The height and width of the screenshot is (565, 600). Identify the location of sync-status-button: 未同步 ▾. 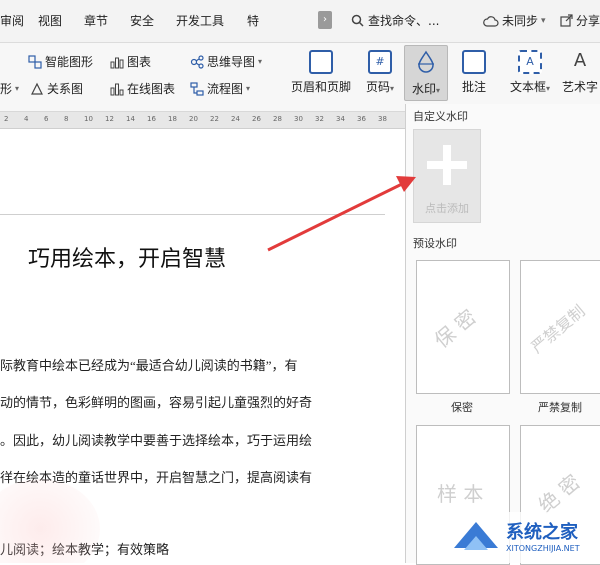
(514, 20).